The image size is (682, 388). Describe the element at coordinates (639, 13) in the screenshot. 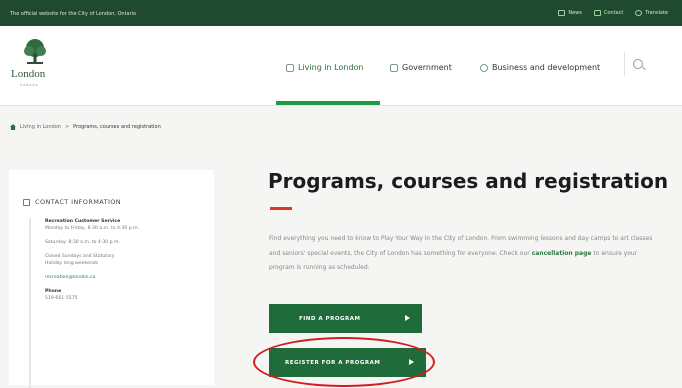

I see `globe-icon` at that location.